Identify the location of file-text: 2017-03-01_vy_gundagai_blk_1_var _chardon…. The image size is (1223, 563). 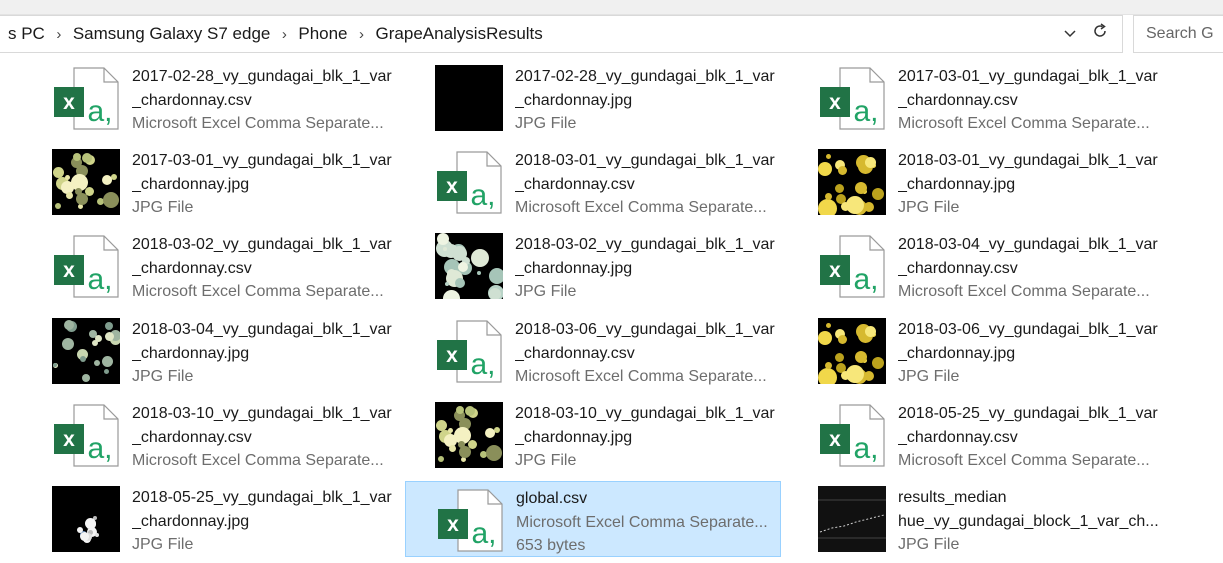
(1030, 100).